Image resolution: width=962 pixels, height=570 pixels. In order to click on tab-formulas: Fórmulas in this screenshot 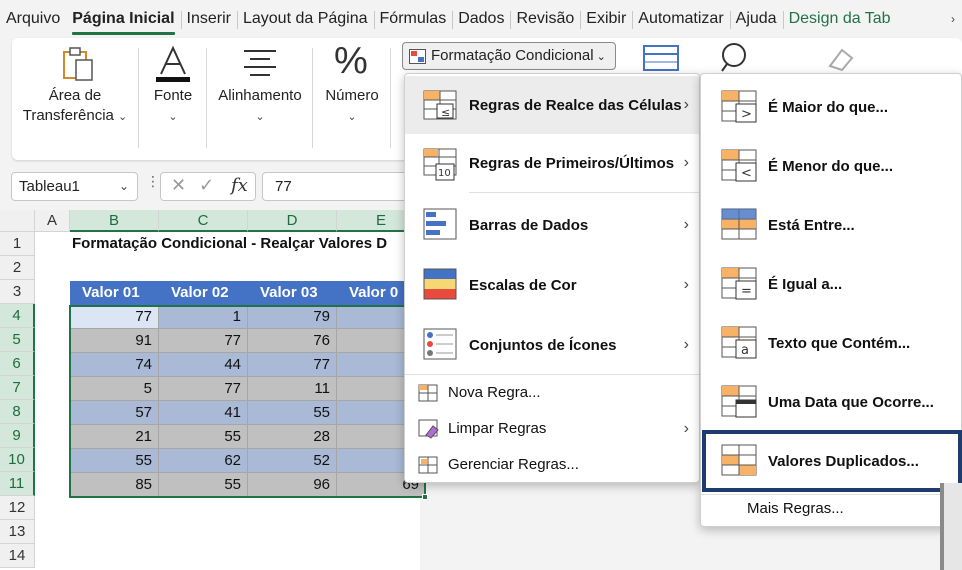, I will do `click(413, 19)`.